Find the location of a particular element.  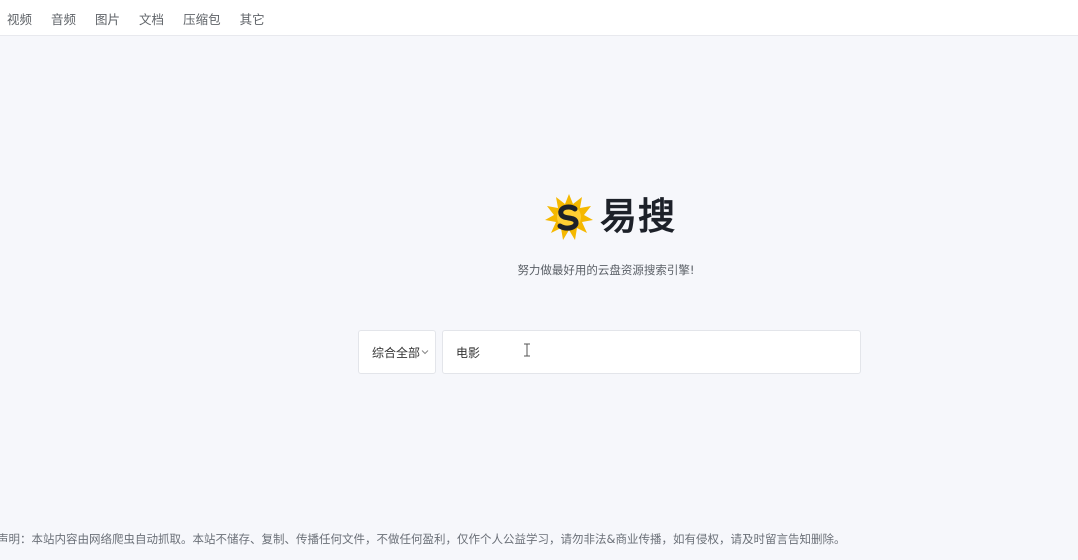

category-select-label: 综合全部 is located at coordinates (396, 352).